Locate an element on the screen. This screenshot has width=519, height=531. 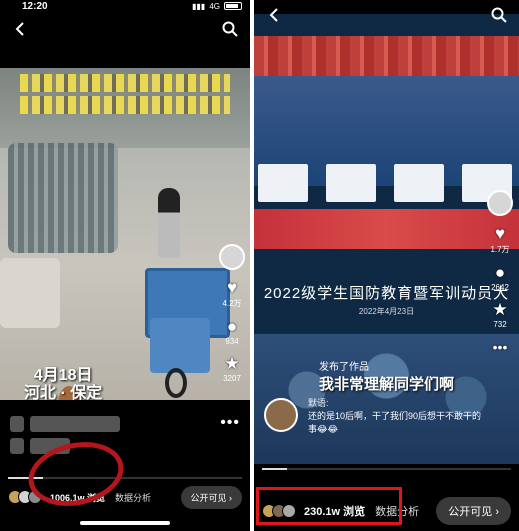
home-indicator is located at coordinates (125, 523).